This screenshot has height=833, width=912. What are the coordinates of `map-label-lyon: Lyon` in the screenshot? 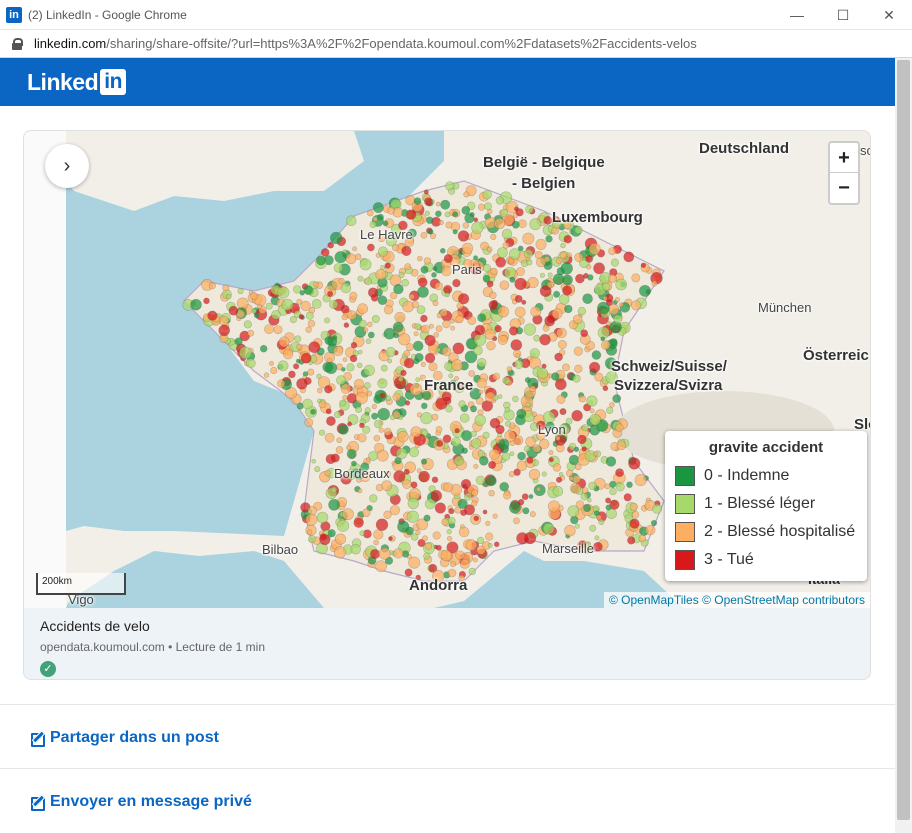 It's located at (552, 429).